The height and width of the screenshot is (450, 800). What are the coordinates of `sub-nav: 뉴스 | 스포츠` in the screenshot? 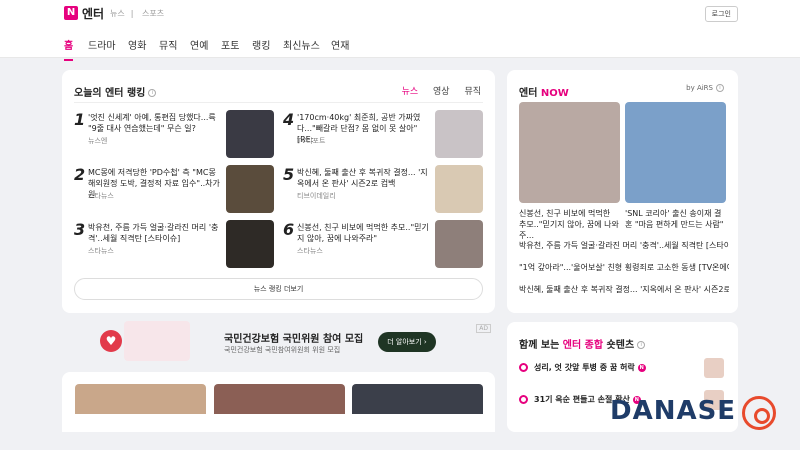 It's located at (137, 13).